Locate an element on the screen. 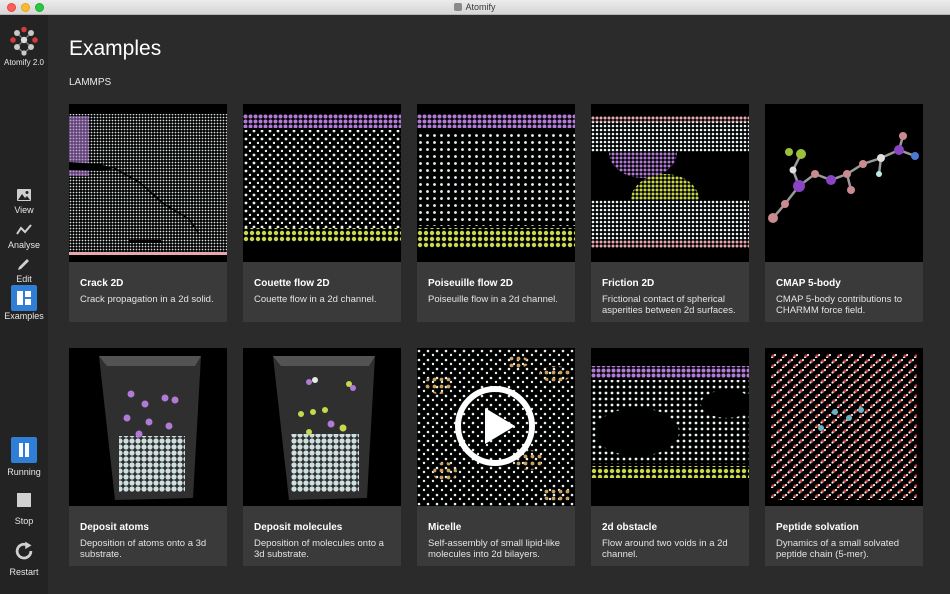 This screenshot has width=950, height=594. example-title: Crack 2D is located at coordinates (102, 283).